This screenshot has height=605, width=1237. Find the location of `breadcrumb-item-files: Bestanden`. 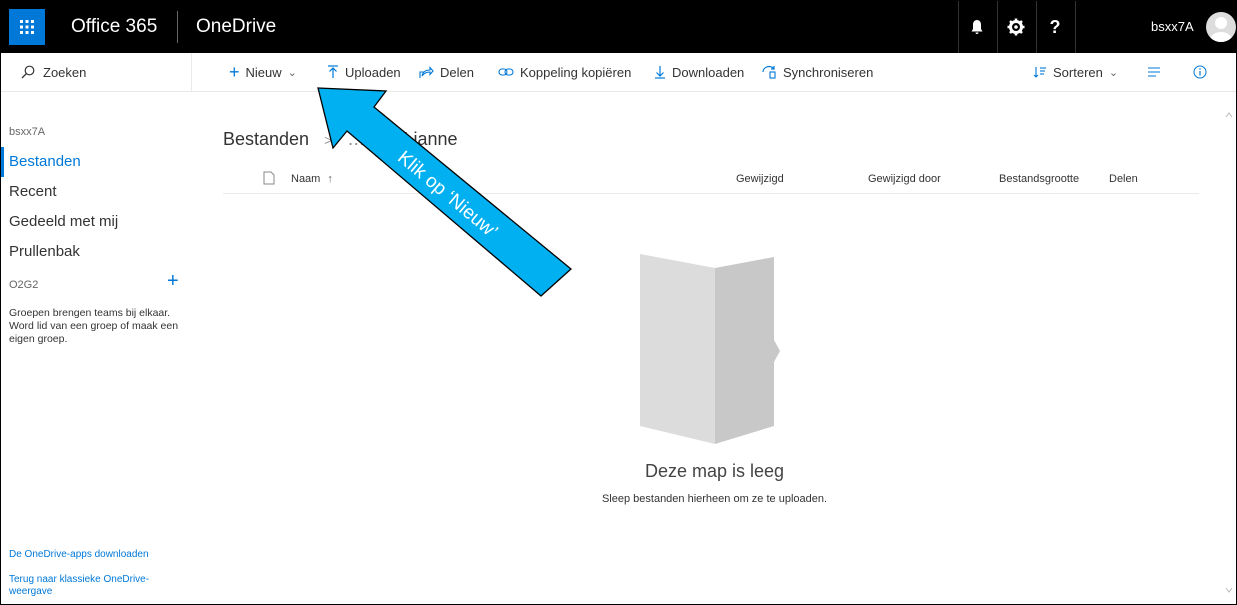

breadcrumb-item-files: Bestanden is located at coordinates (266, 139).